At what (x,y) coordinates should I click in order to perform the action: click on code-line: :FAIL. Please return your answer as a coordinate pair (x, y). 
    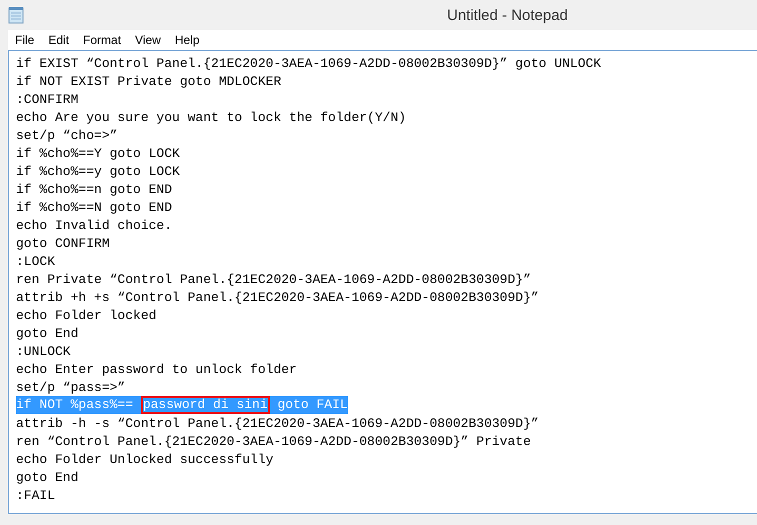
    Looking at the image, I should click on (36, 495).